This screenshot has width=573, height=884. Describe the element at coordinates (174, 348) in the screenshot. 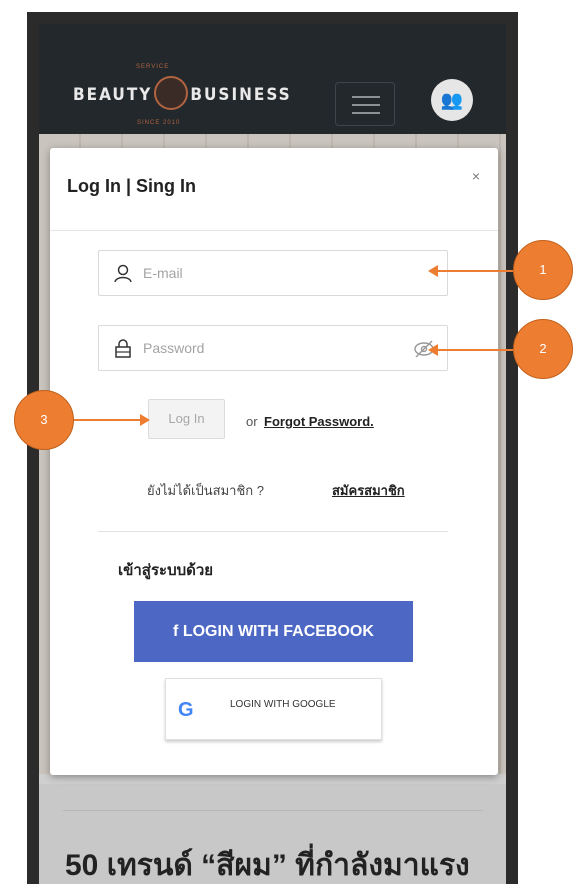

I see `password-placeholder: Password` at that location.